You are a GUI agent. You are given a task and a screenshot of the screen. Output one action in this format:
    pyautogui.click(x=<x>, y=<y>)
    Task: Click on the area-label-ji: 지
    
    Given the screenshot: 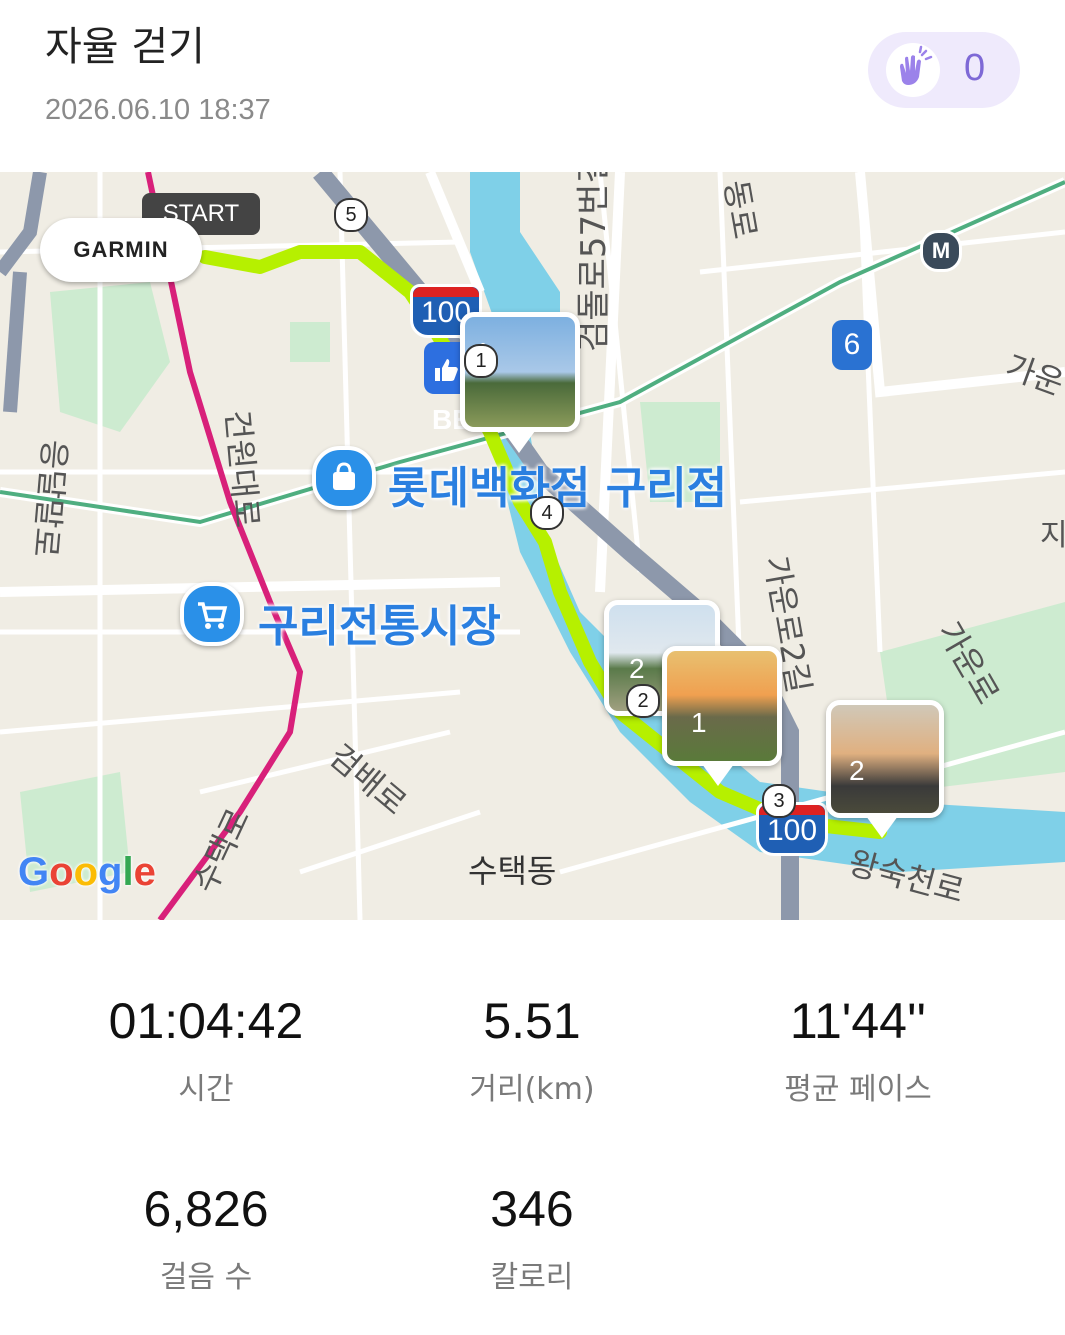 What is the action you would take?
    pyautogui.click(x=1052, y=535)
    